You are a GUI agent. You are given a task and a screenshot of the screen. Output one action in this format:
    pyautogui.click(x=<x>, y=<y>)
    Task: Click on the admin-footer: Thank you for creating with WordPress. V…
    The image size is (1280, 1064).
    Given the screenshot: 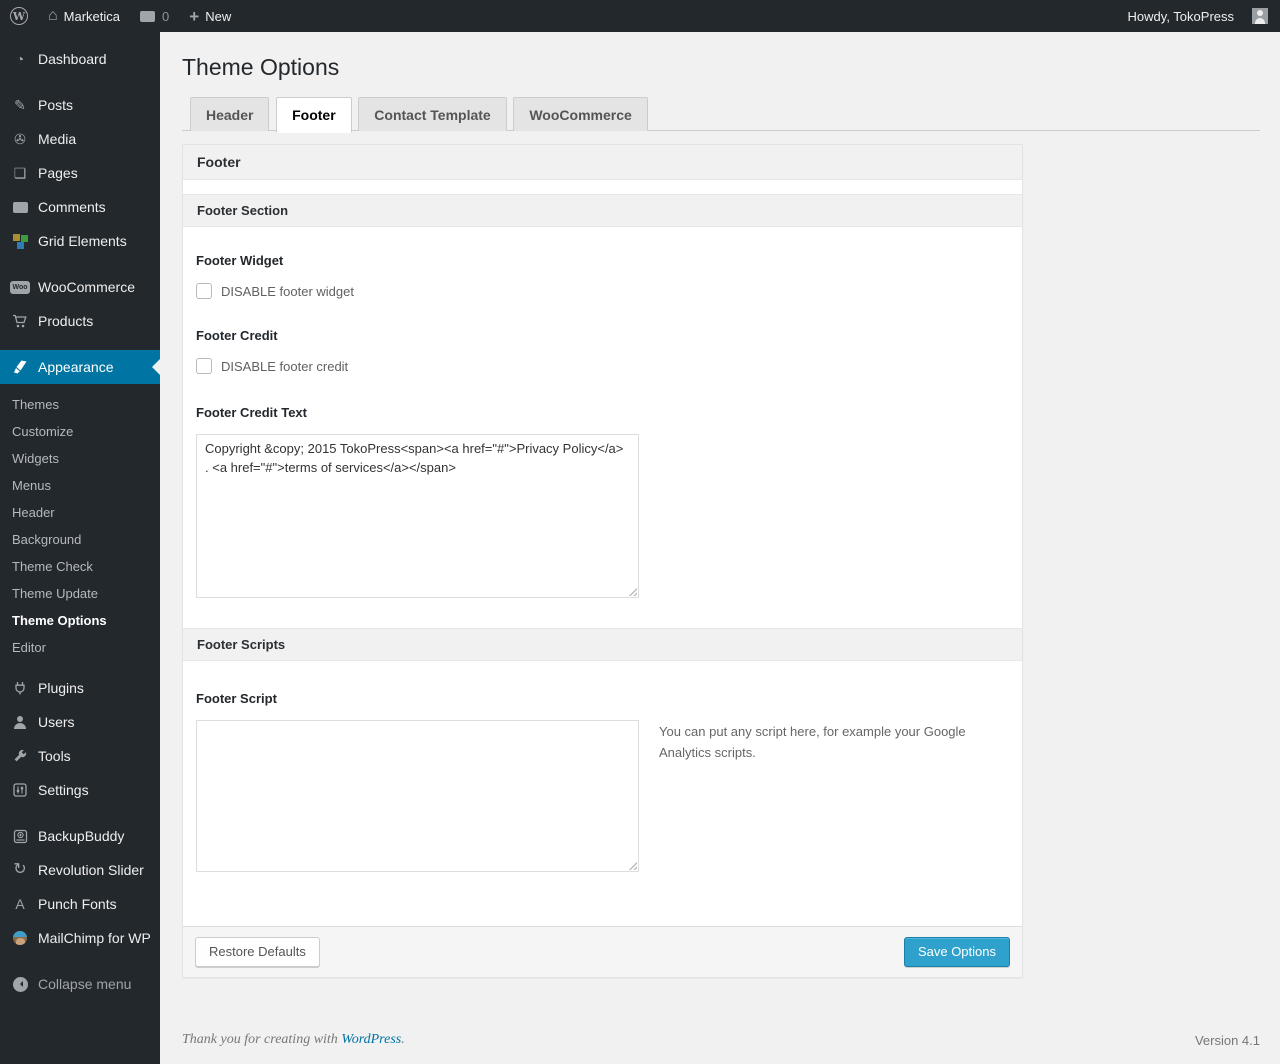 What is the action you would take?
    pyautogui.click(x=721, y=1040)
    